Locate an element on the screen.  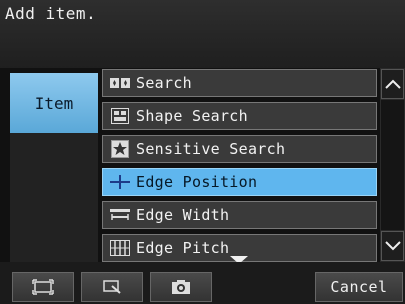
fit-view-icon is located at coordinates (43, 287).